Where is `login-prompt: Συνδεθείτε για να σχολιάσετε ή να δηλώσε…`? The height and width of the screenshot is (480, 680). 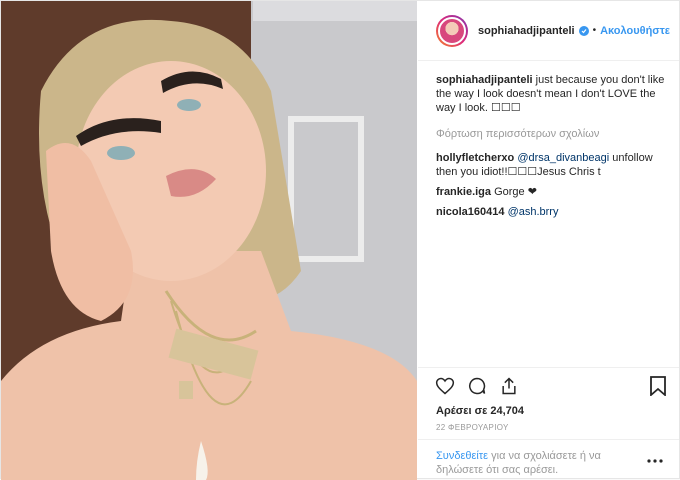 login-prompt: Συνδεθείτε για να σχολιάσετε ή να δηλώσε… is located at coordinates (548, 459).